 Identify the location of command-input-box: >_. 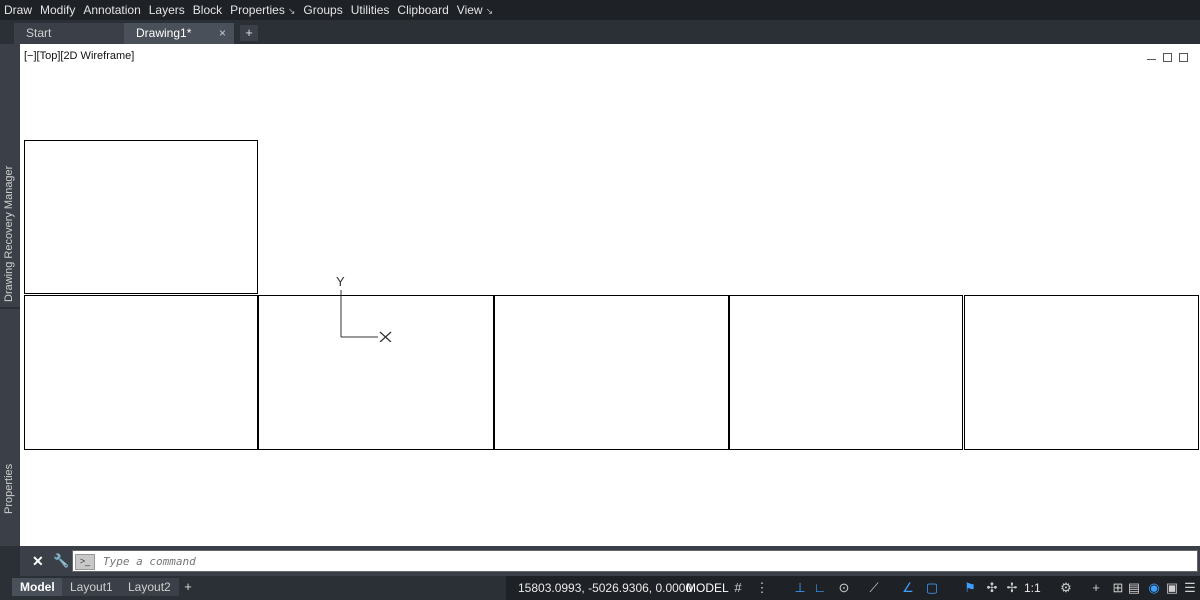
(635, 561).